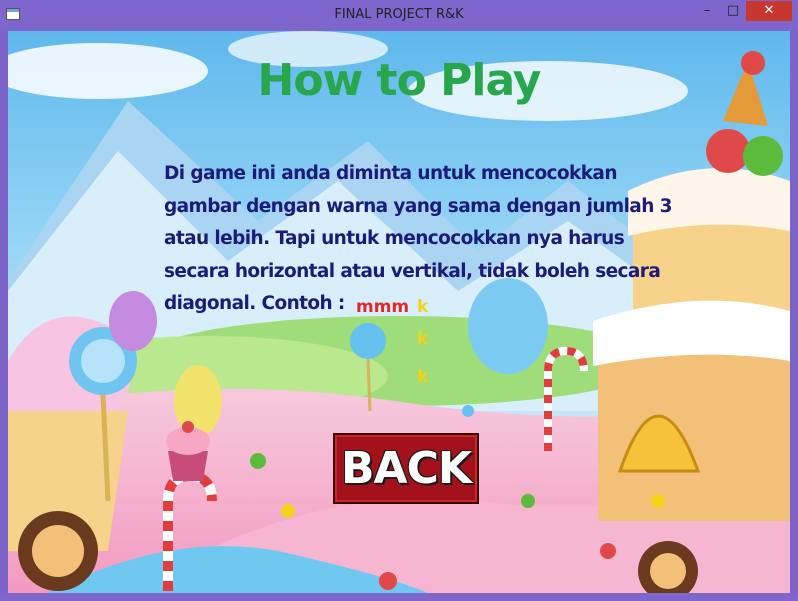 The image size is (798, 601). I want to click on example-horizontal-match: mmm, so click(383, 307).